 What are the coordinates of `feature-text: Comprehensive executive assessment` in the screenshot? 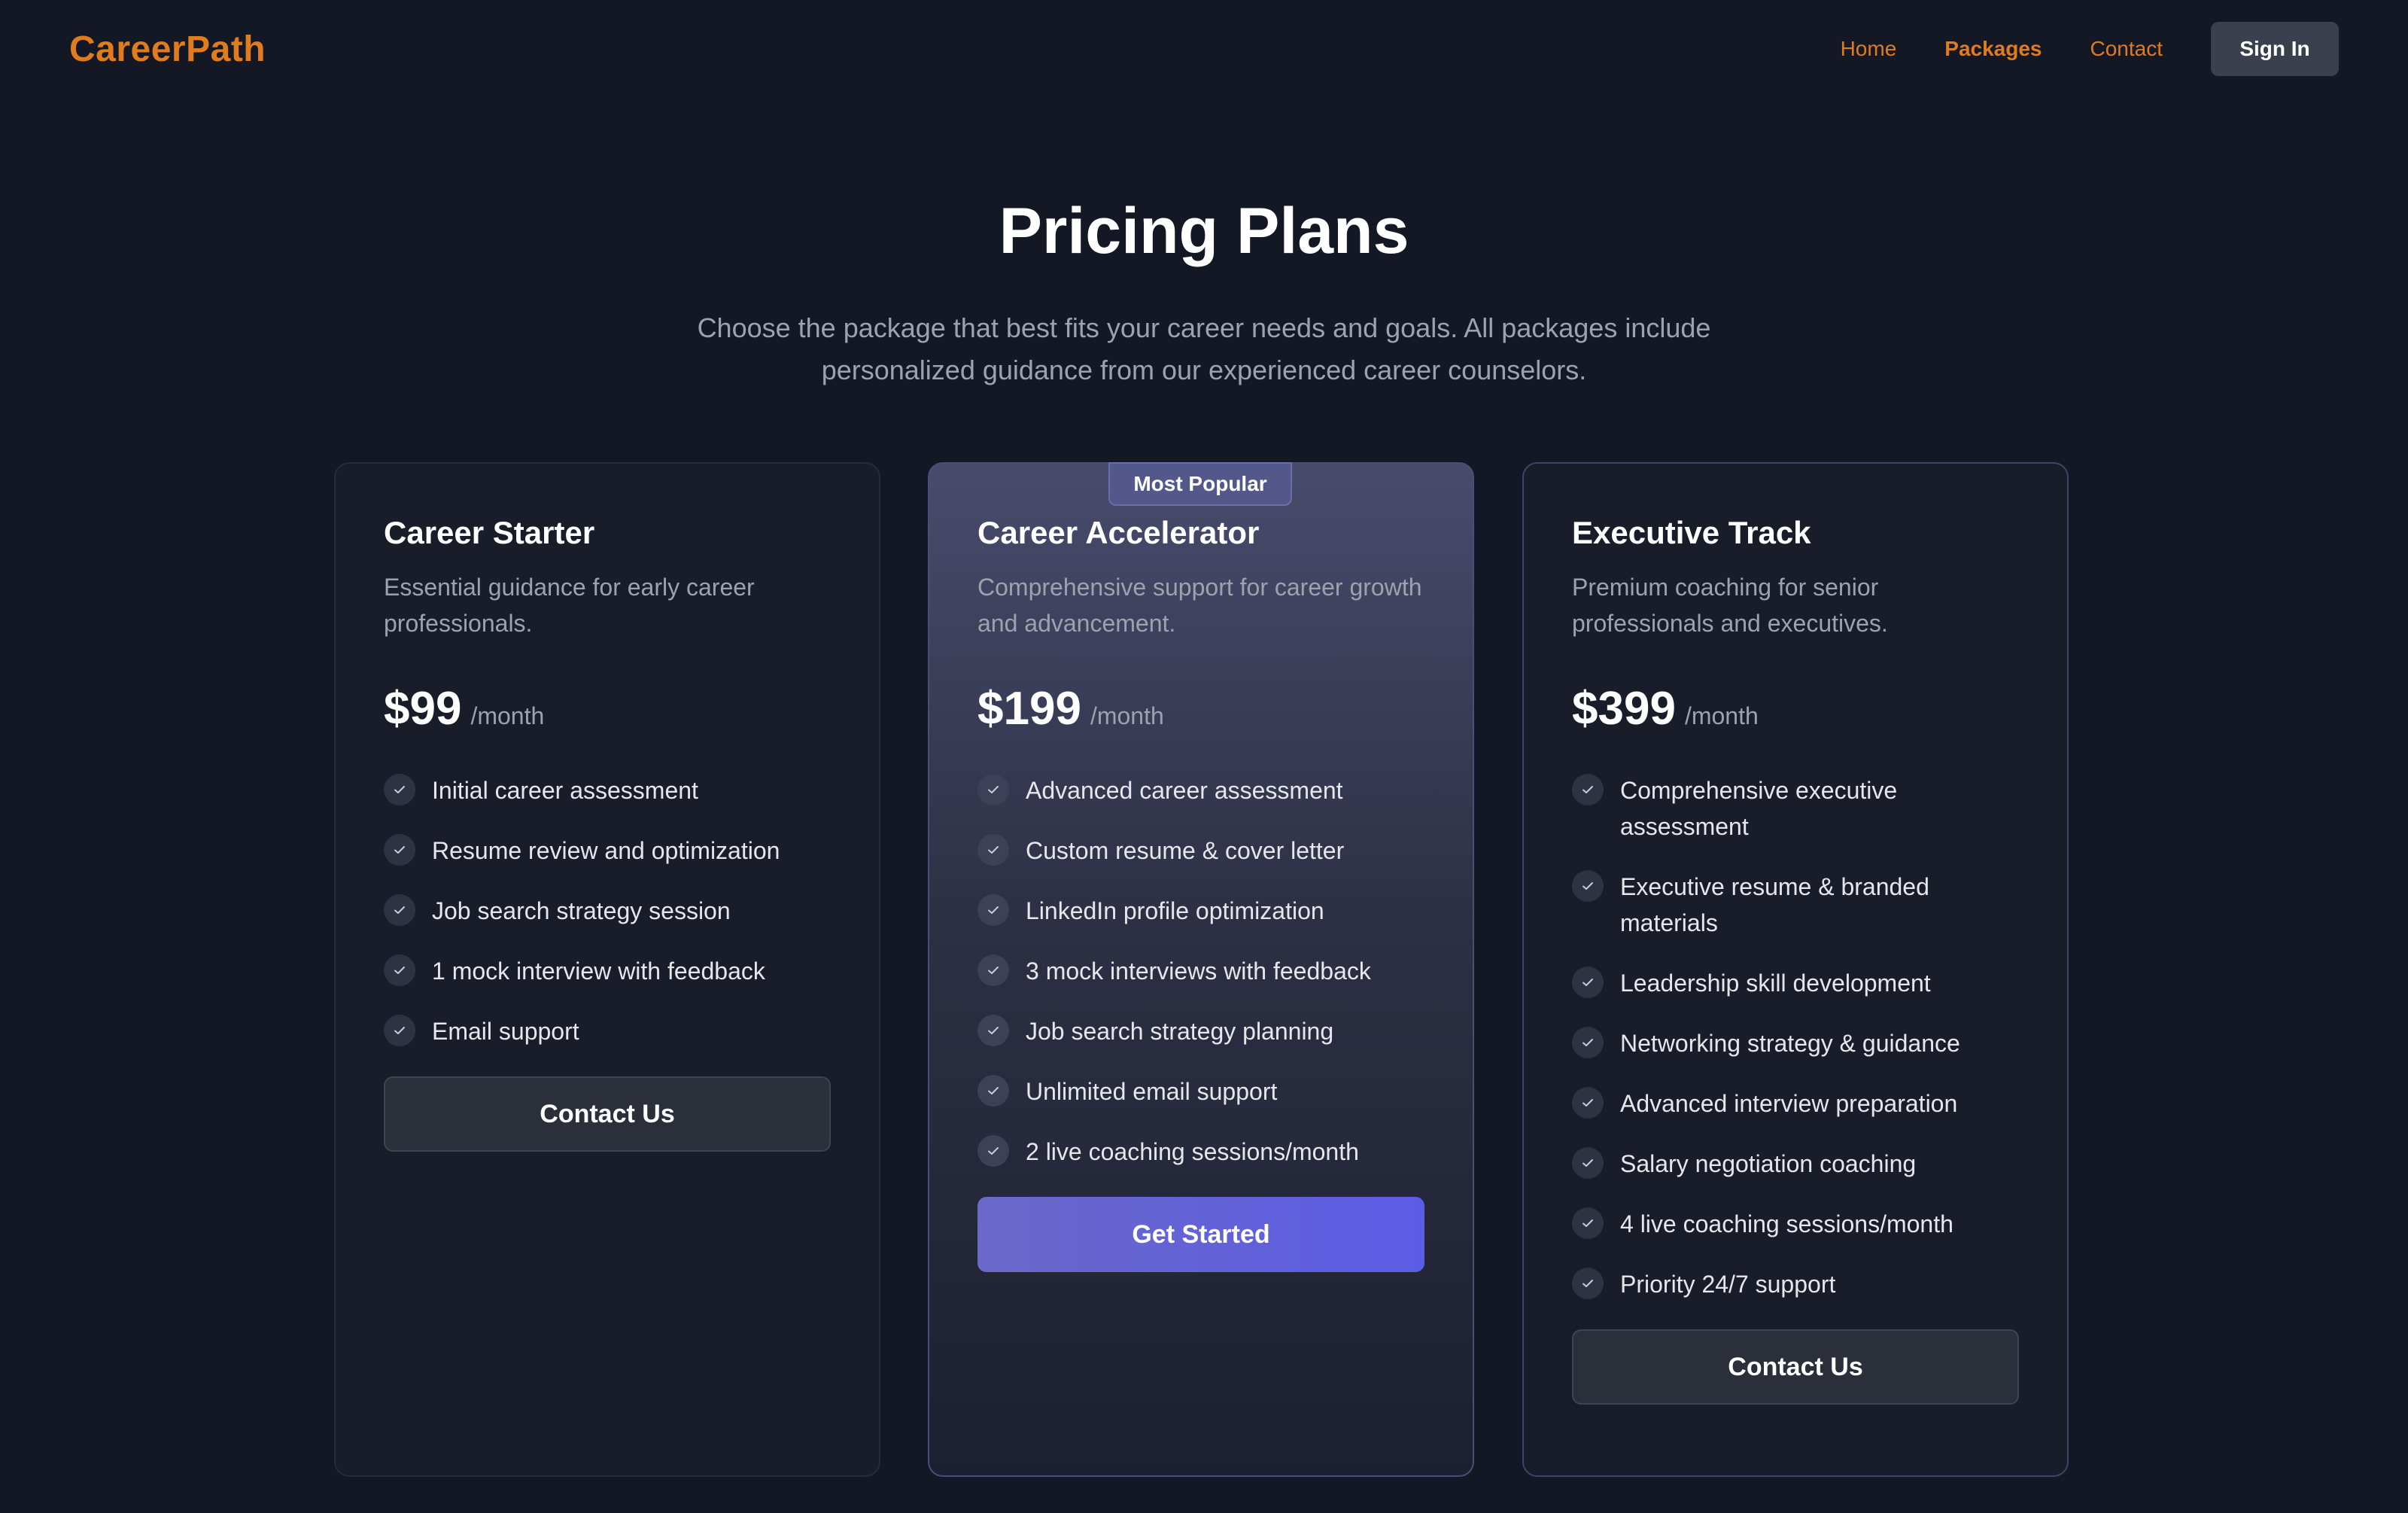 It's located at (1759, 808).